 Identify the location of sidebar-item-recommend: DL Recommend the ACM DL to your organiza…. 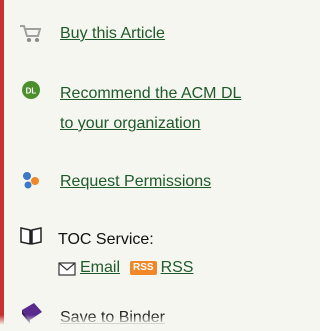
(129, 107).